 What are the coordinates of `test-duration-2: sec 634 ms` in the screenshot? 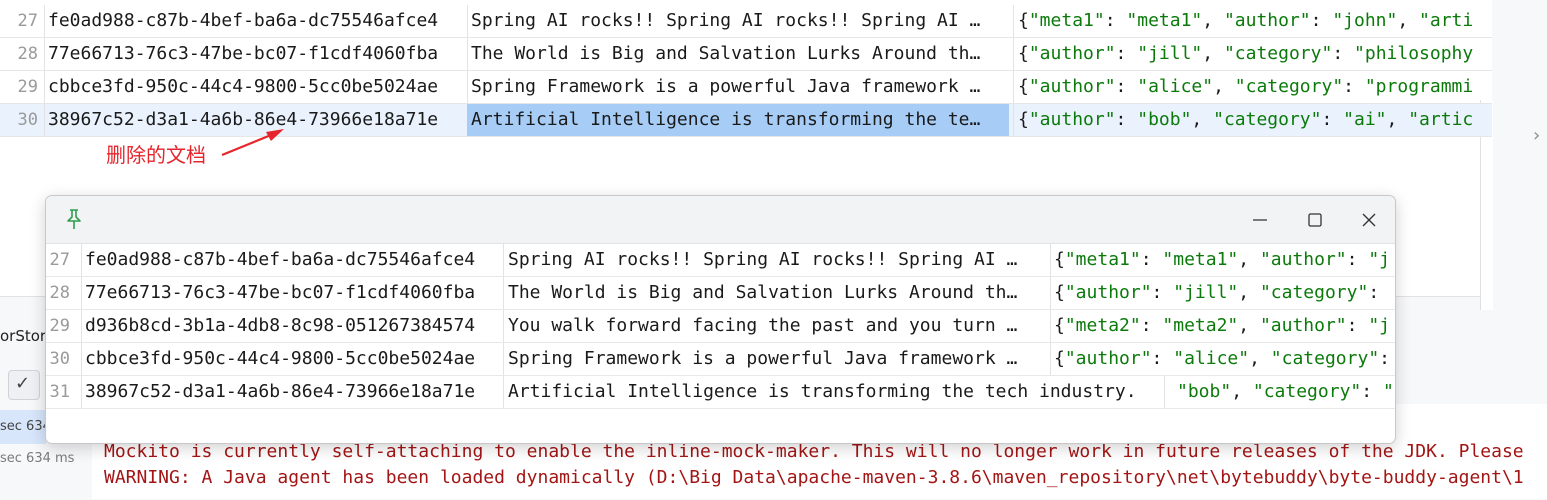 It's located at (37, 458).